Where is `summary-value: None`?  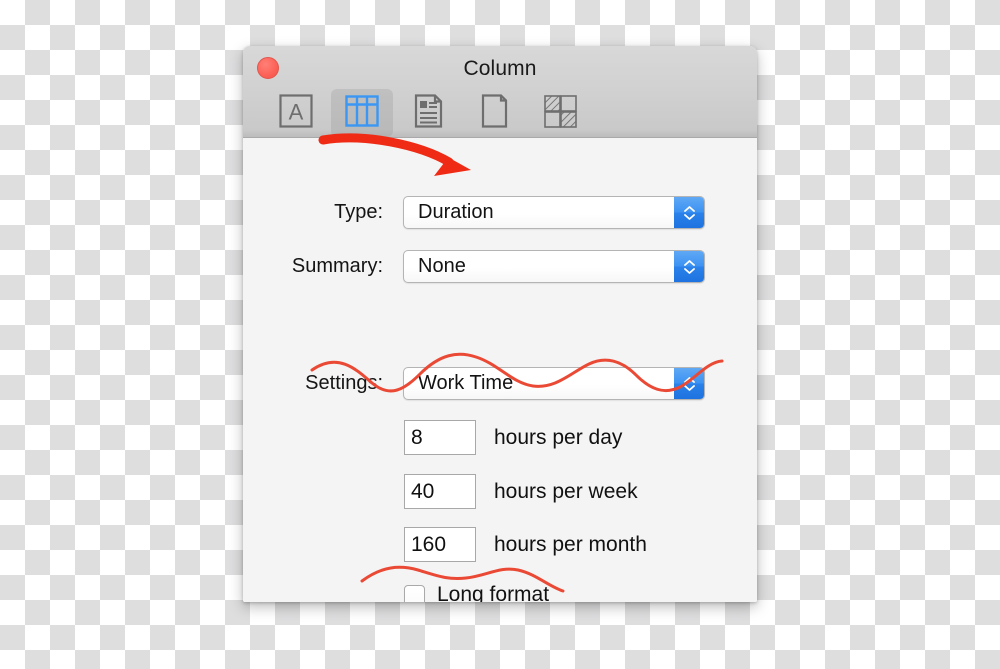
summary-value: None is located at coordinates (442, 266).